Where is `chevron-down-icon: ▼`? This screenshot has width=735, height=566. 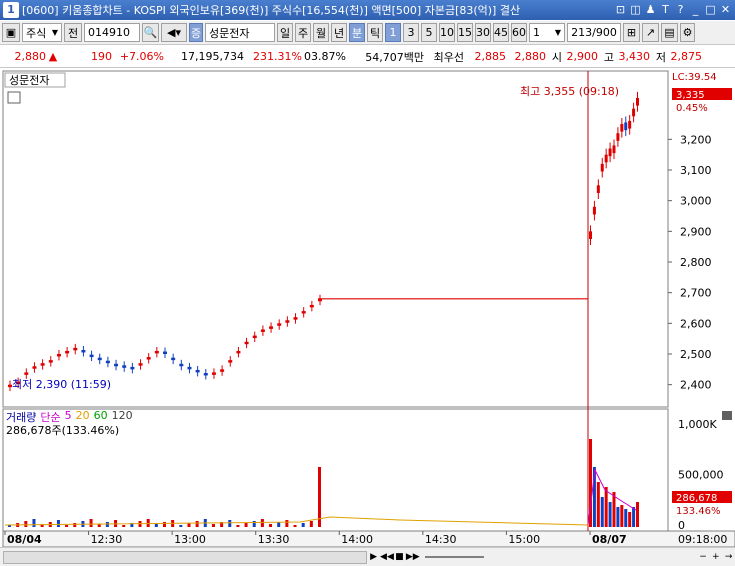
chevron-down-icon: ▼ is located at coordinates (54, 32).